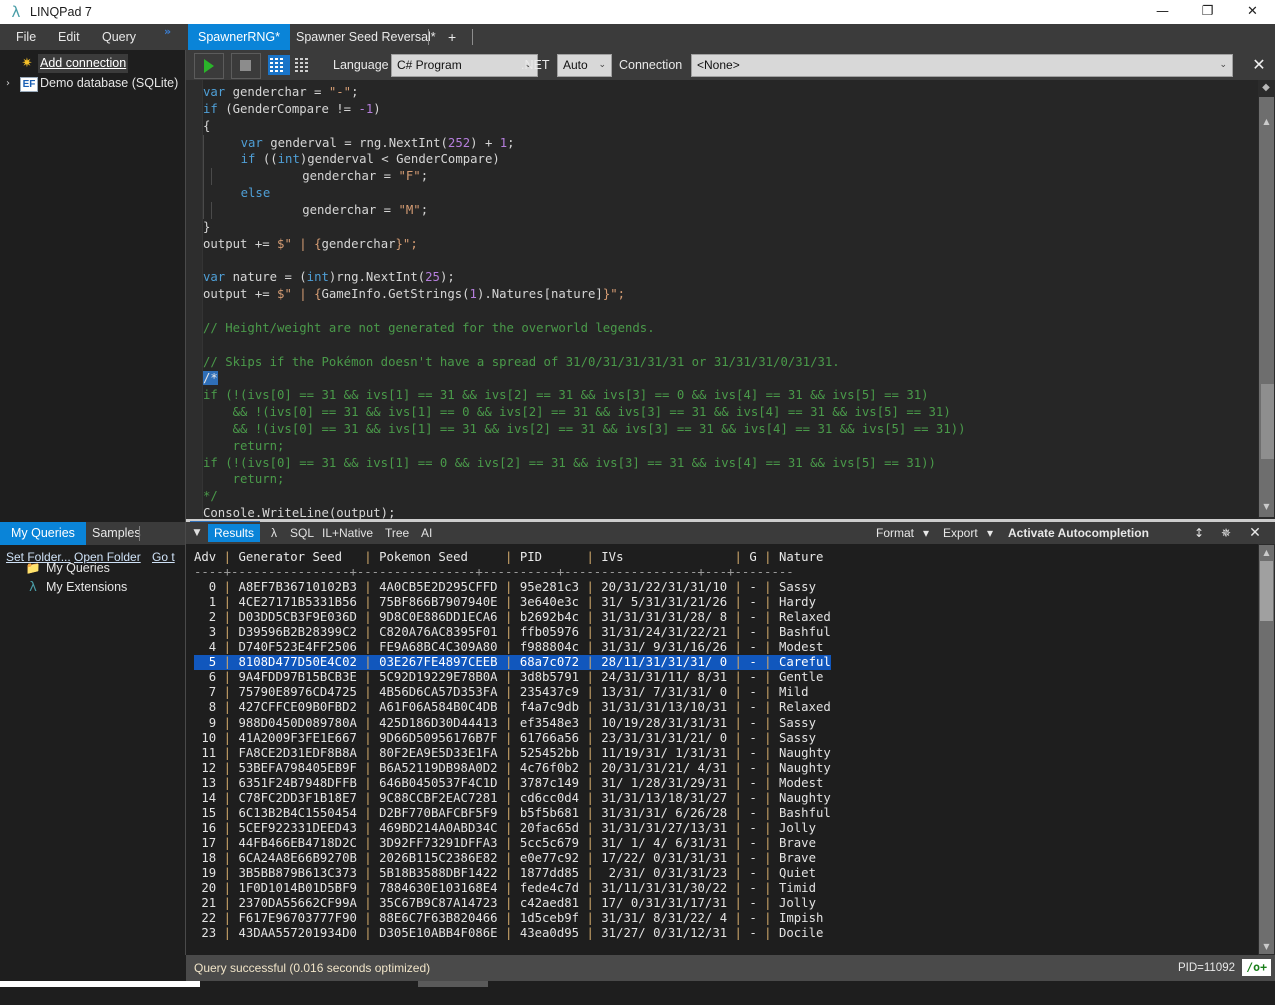 This screenshot has width=1275, height=1005. I want to click on export-menu: Export, so click(960, 533).